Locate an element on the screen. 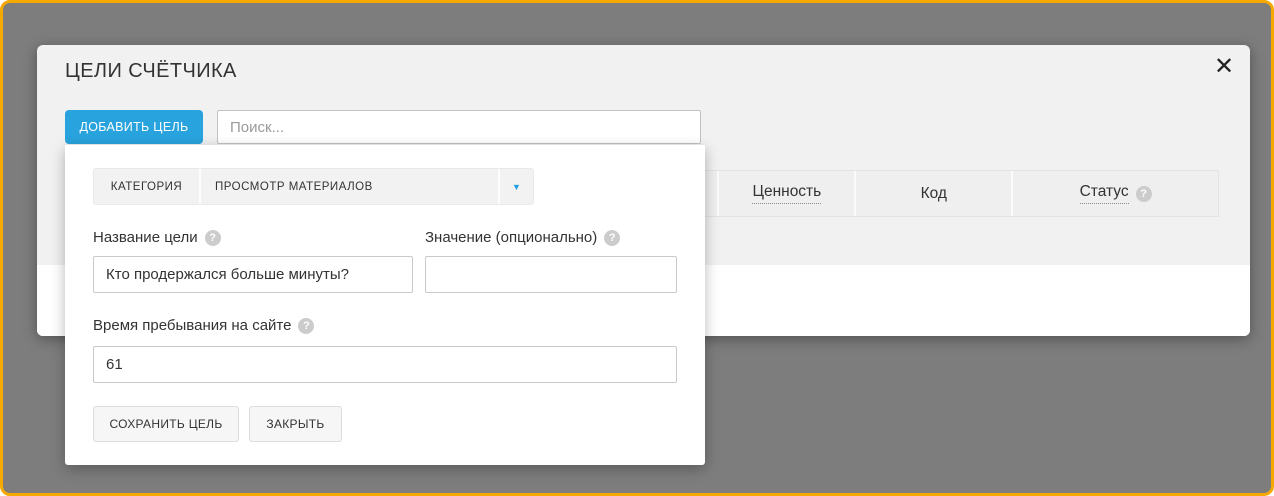  sort-value-link: Ценность is located at coordinates (787, 193).